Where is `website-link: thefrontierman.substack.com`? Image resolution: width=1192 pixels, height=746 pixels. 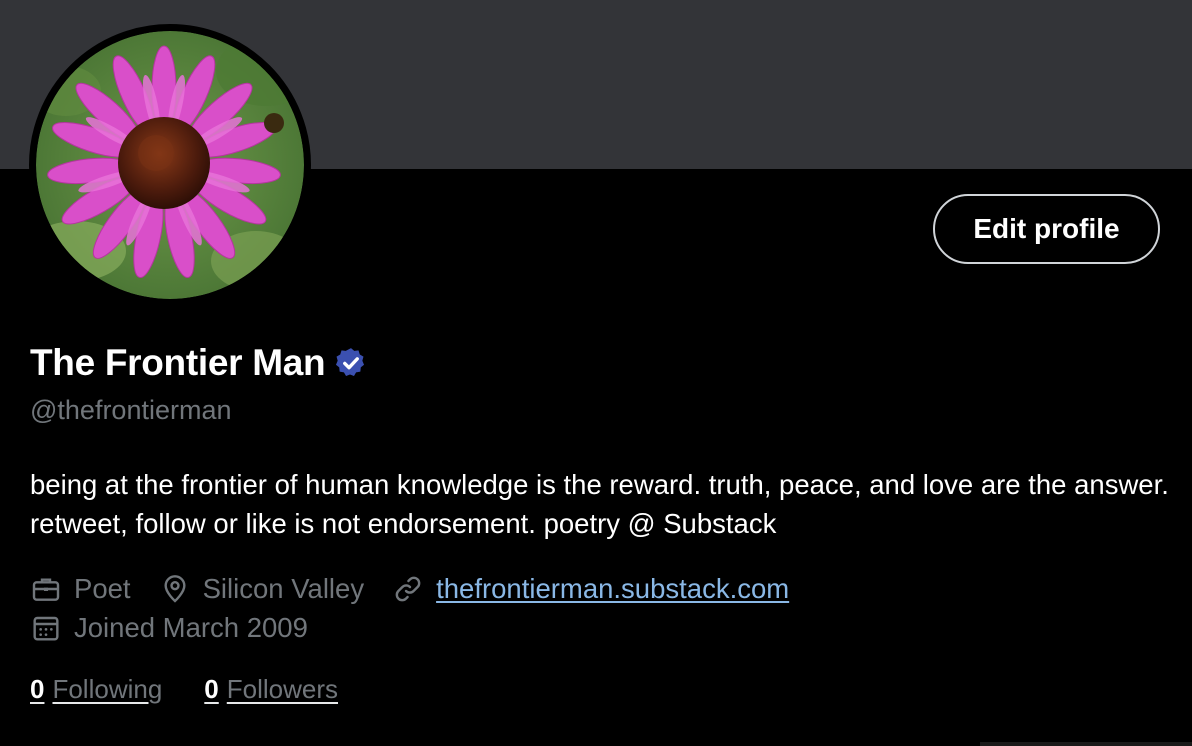
website-link: thefrontierman.substack.com is located at coordinates (612, 589).